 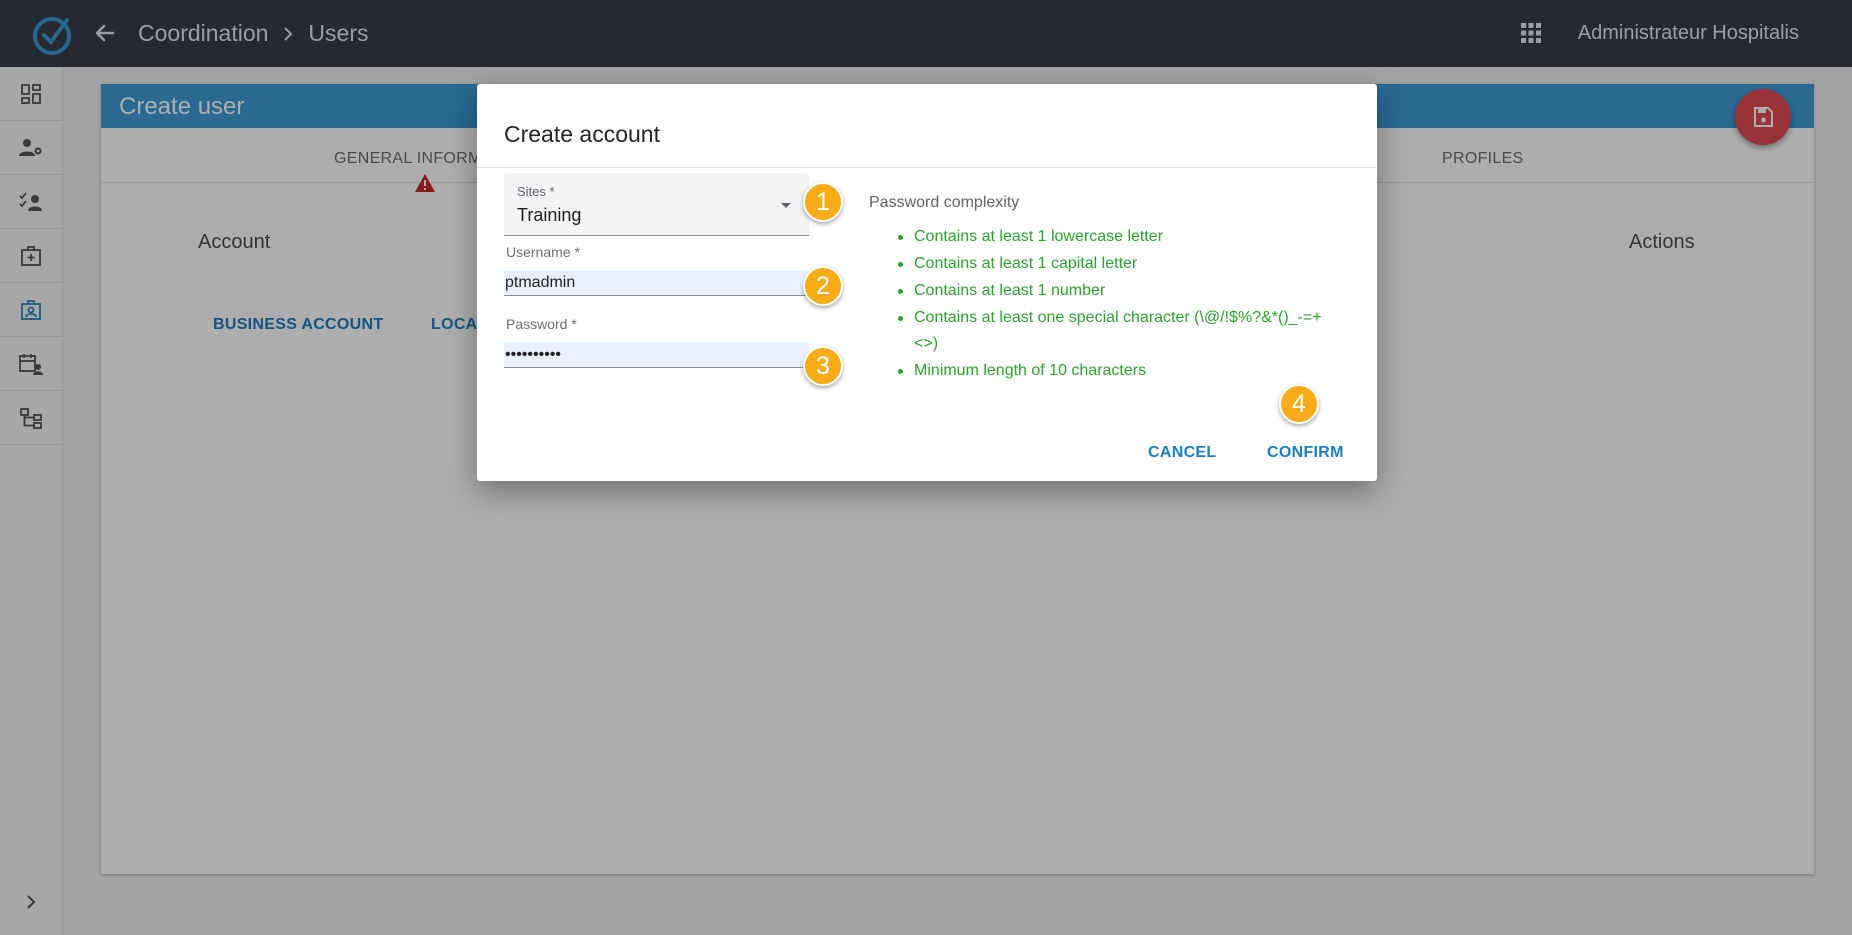 I want to click on sites-select: Sites * Training, so click(x=656, y=204).